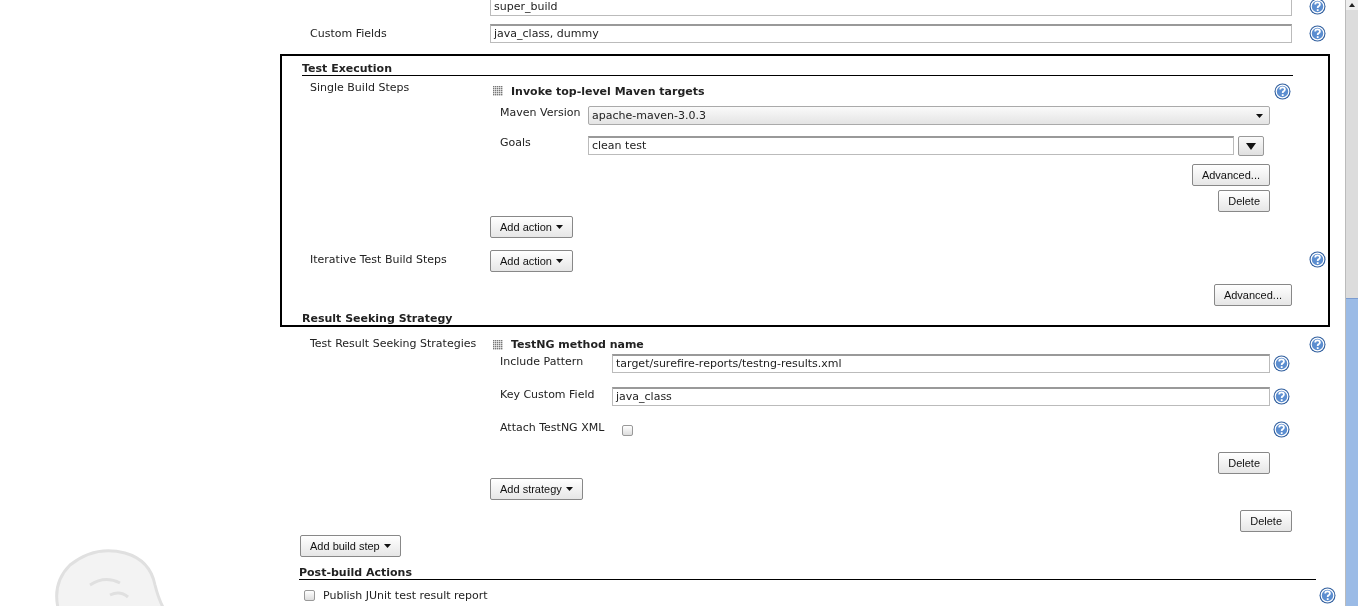  Describe the element at coordinates (348, 33) in the screenshot. I see `field-label: Custom Fields` at that location.